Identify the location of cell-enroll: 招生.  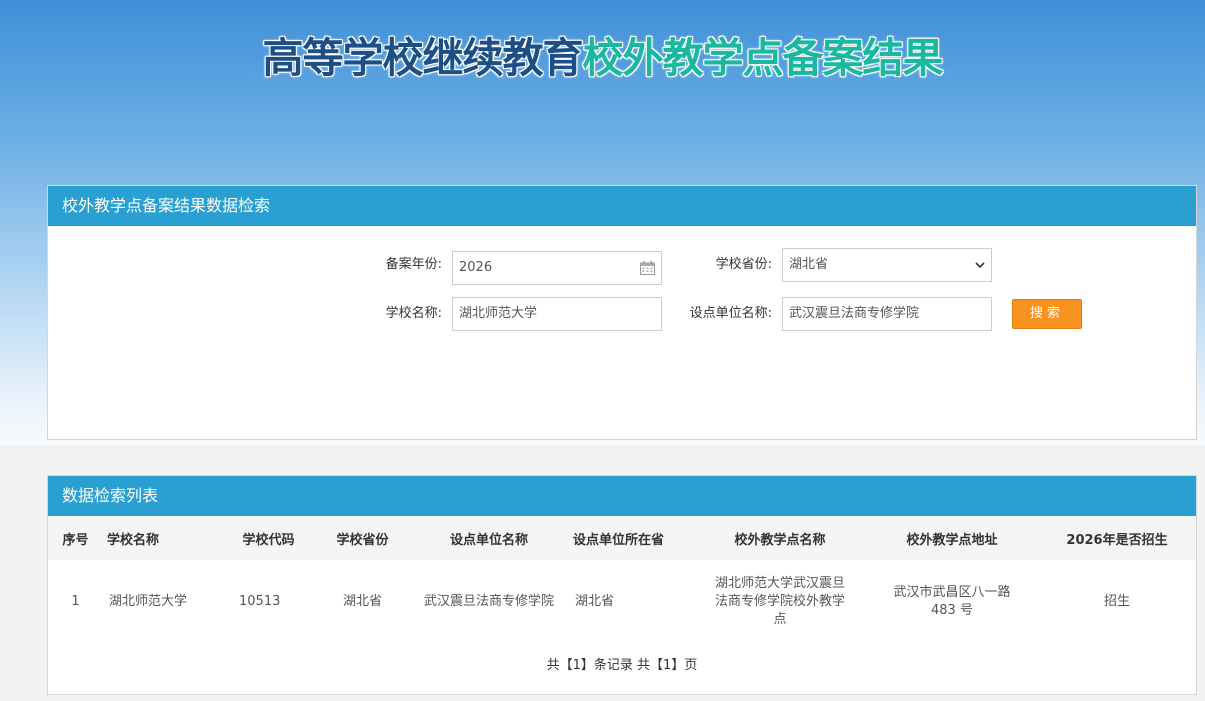
(1116, 601).